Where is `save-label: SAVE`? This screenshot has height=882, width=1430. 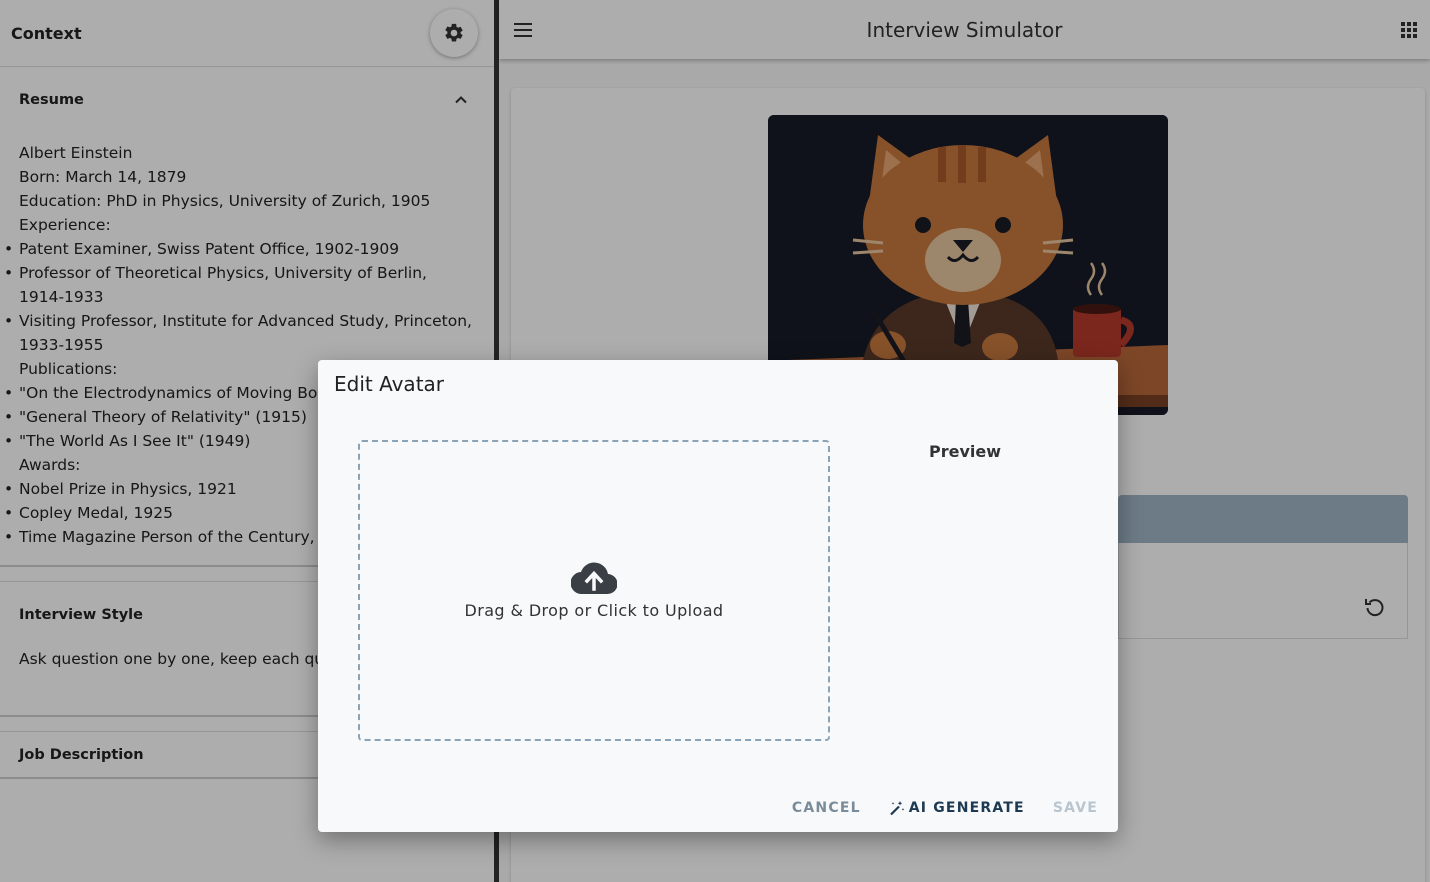 save-label: SAVE is located at coordinates (1075, 808).